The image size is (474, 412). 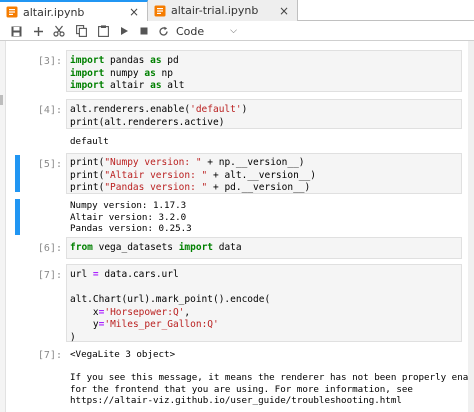 I want to click on notebook-toolbar: Code ⌵, so click(x=237, y=31).